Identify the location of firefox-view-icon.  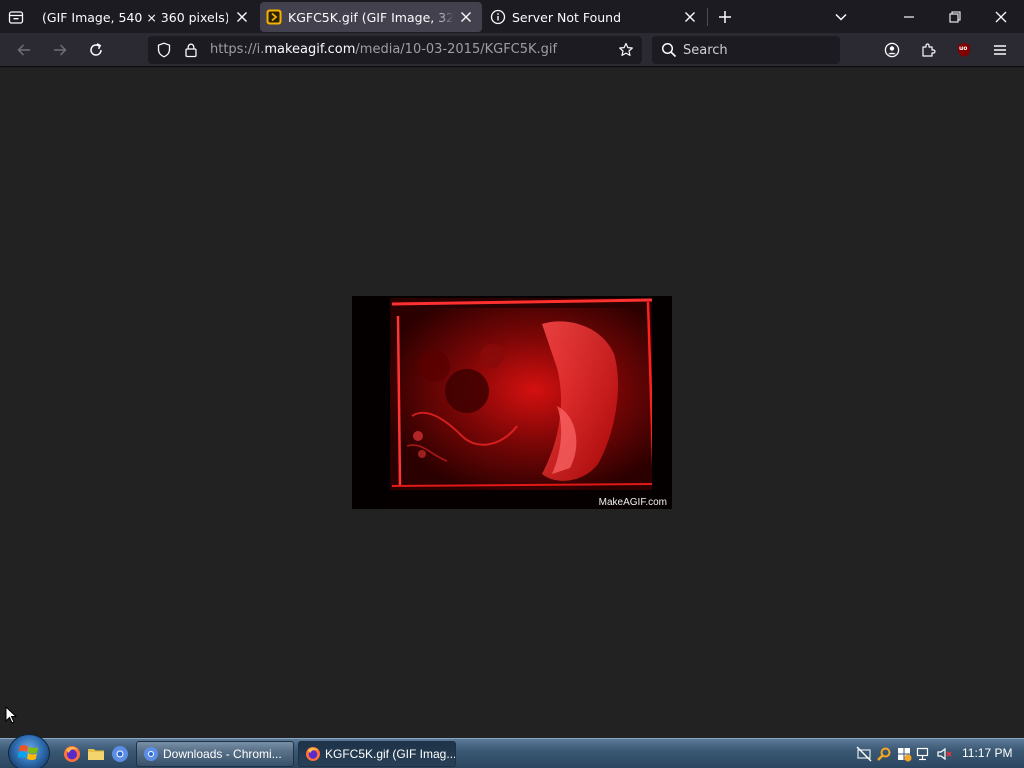
(16, 17).